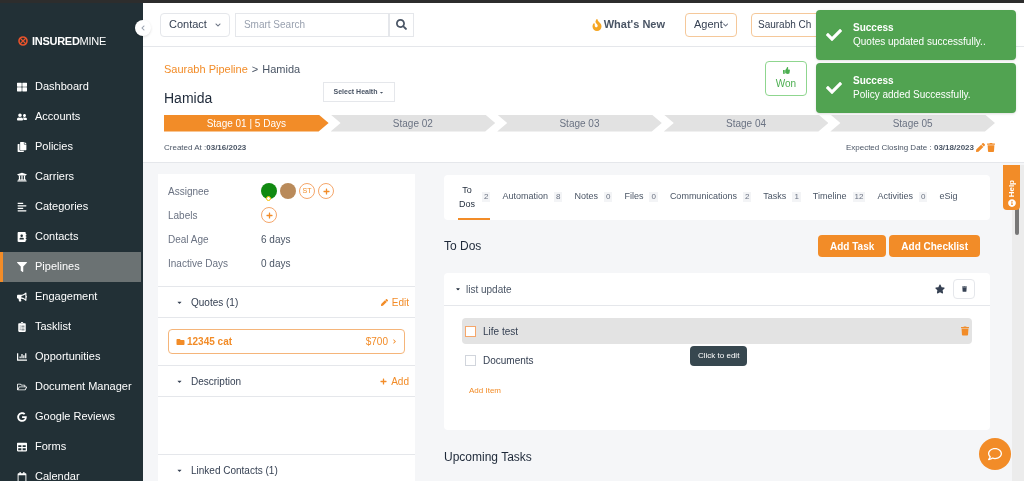 Image resolution: width=1024 pixels, height=481 pixels. I want to click on sidebar-item: Document Manager, so click(71, 386).